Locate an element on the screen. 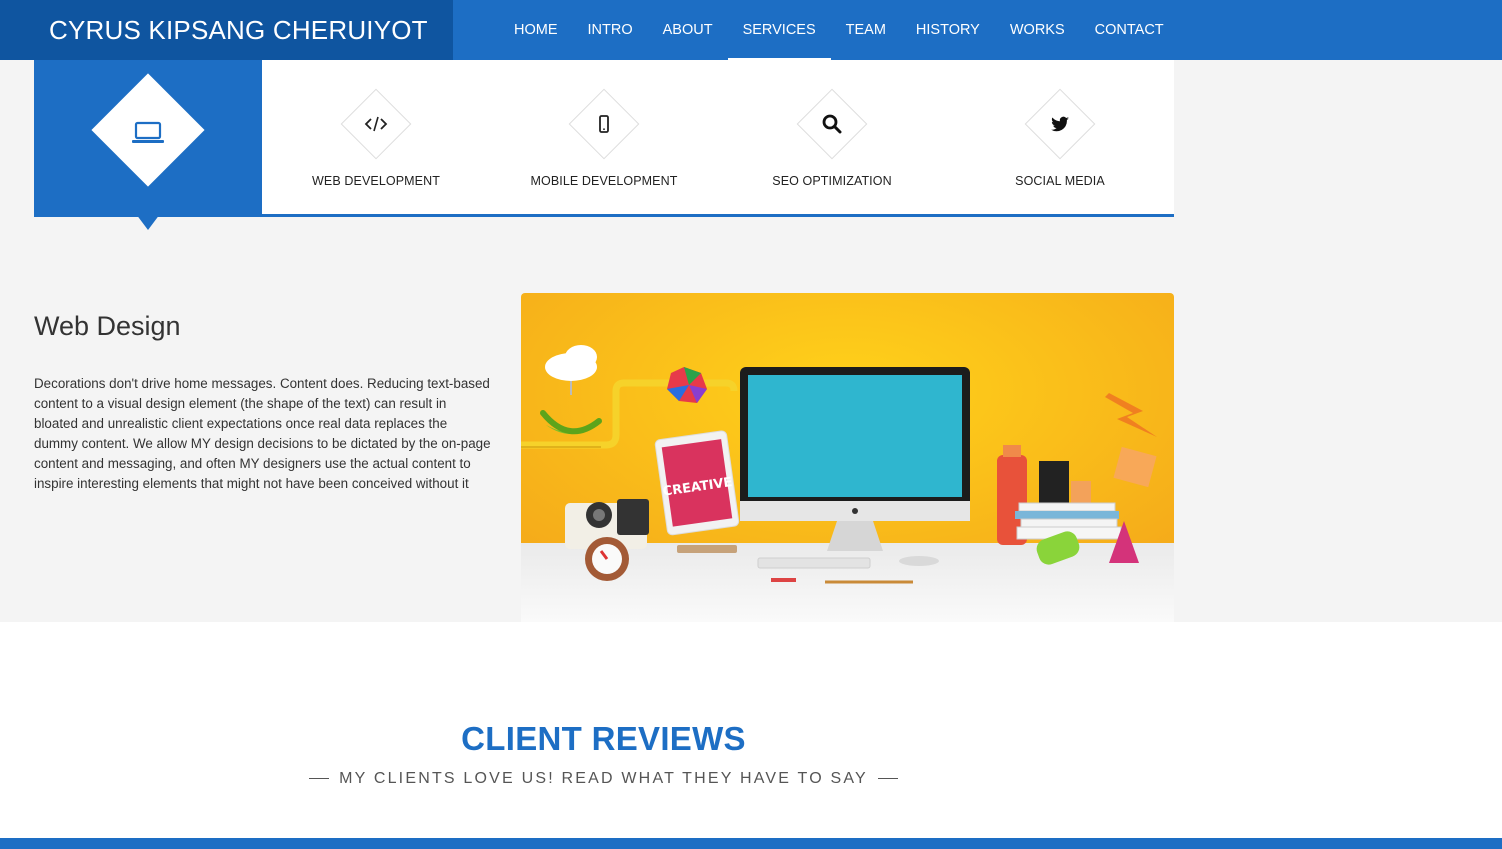  services-main-tile is located at coordinates (148, 138).